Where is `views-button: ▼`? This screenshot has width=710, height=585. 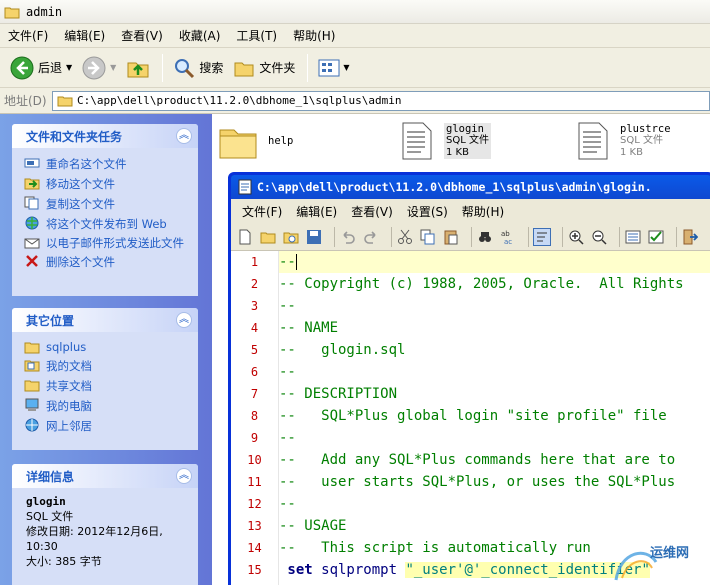
views-button: ▼ is located at coordinates (333, 68).